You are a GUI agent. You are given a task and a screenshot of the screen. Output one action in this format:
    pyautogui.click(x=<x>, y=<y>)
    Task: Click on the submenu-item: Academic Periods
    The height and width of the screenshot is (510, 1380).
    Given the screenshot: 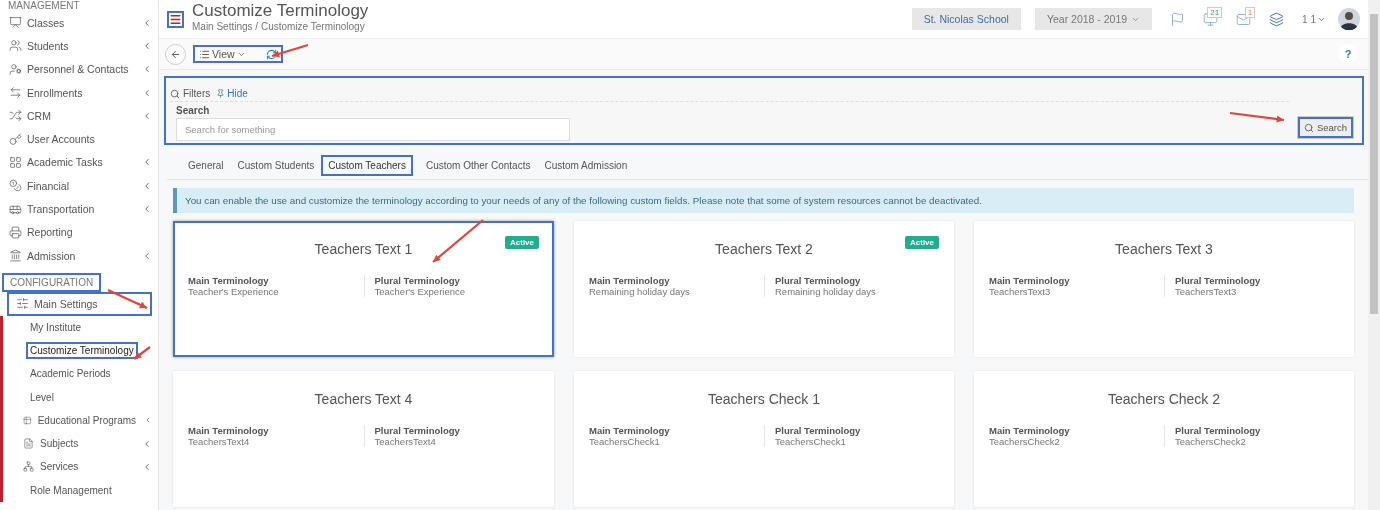 What is the action you would take?
    pyautogui.click(x=70, y=374)
    